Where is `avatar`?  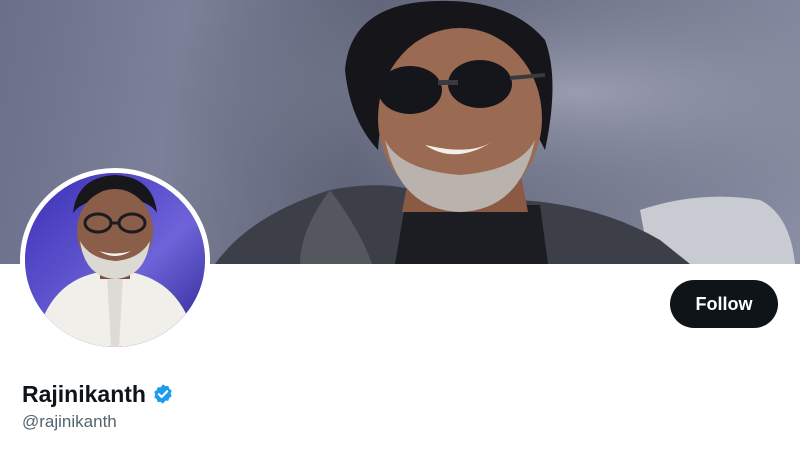 avatar is located at coordinates (115, 260).